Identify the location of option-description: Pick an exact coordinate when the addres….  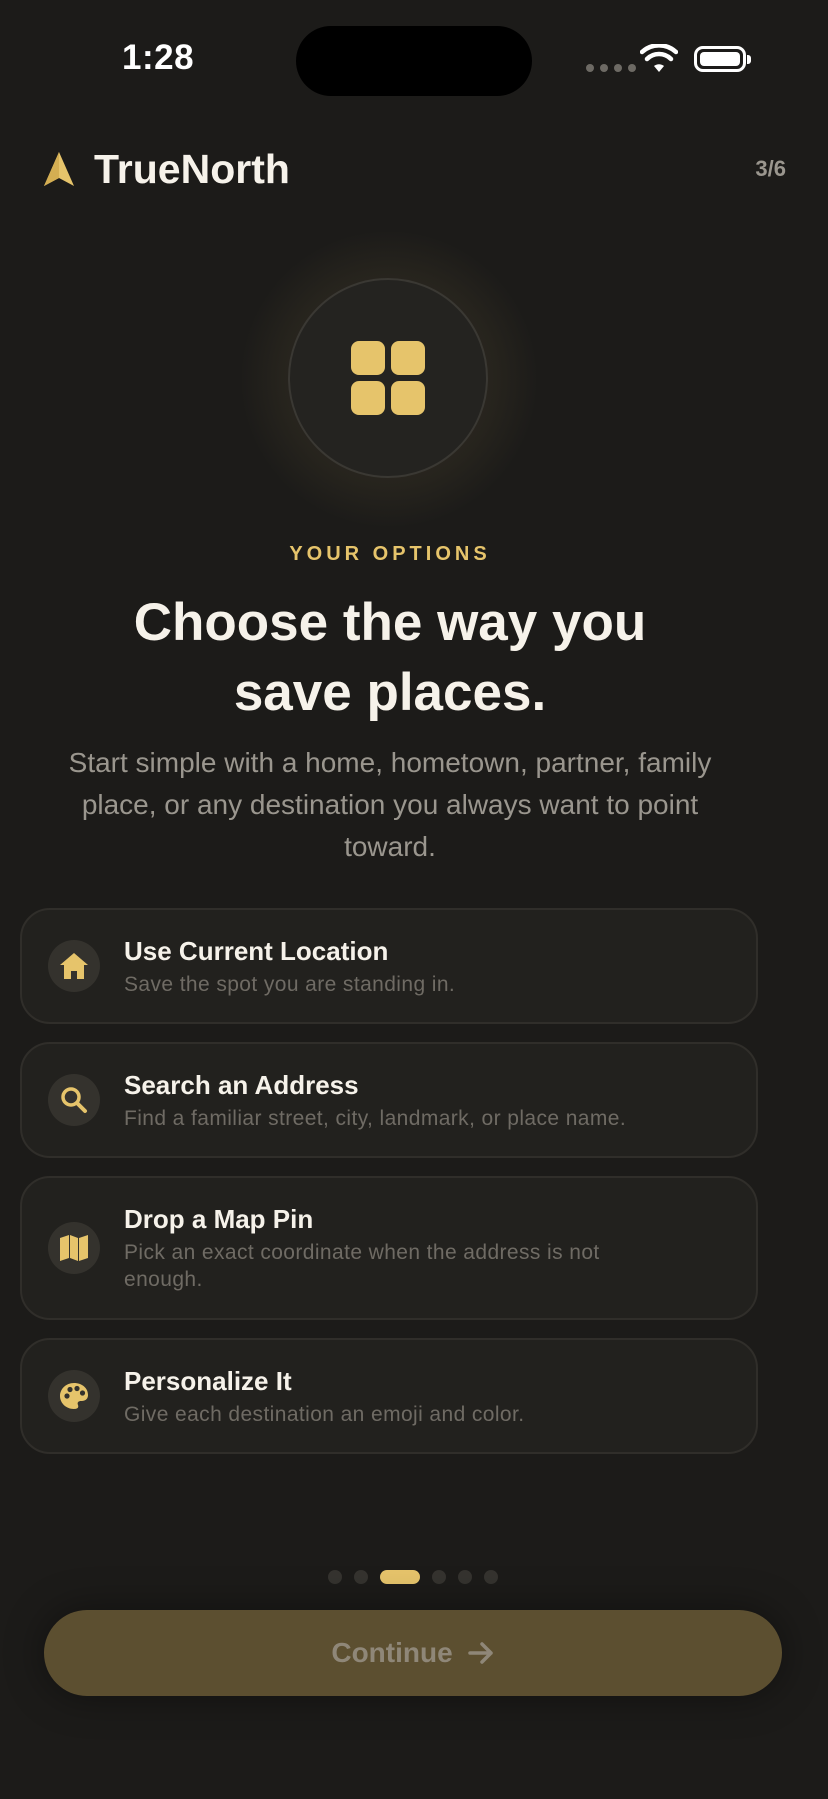
(362, 1266).